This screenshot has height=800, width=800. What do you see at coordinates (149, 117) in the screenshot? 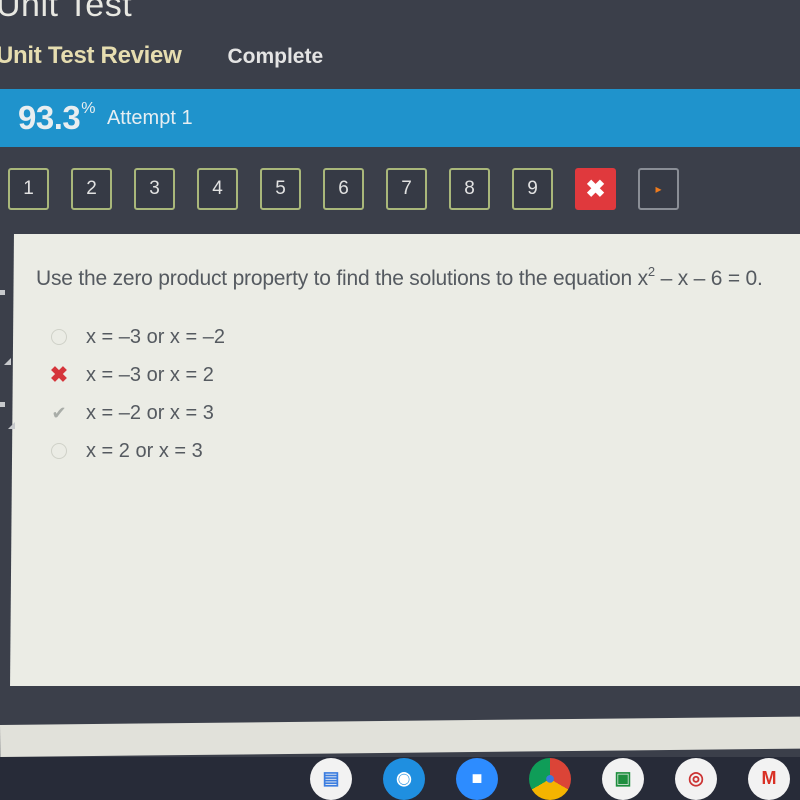
I see `attempt-label: Attempt 1` at bounding box center [149, 117].